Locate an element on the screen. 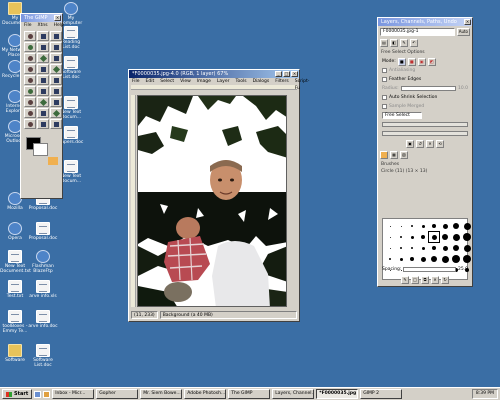 Image resolution: width=500 pixels, height=400 pixels. vertical-ruler is located at coordinates (133, 201).